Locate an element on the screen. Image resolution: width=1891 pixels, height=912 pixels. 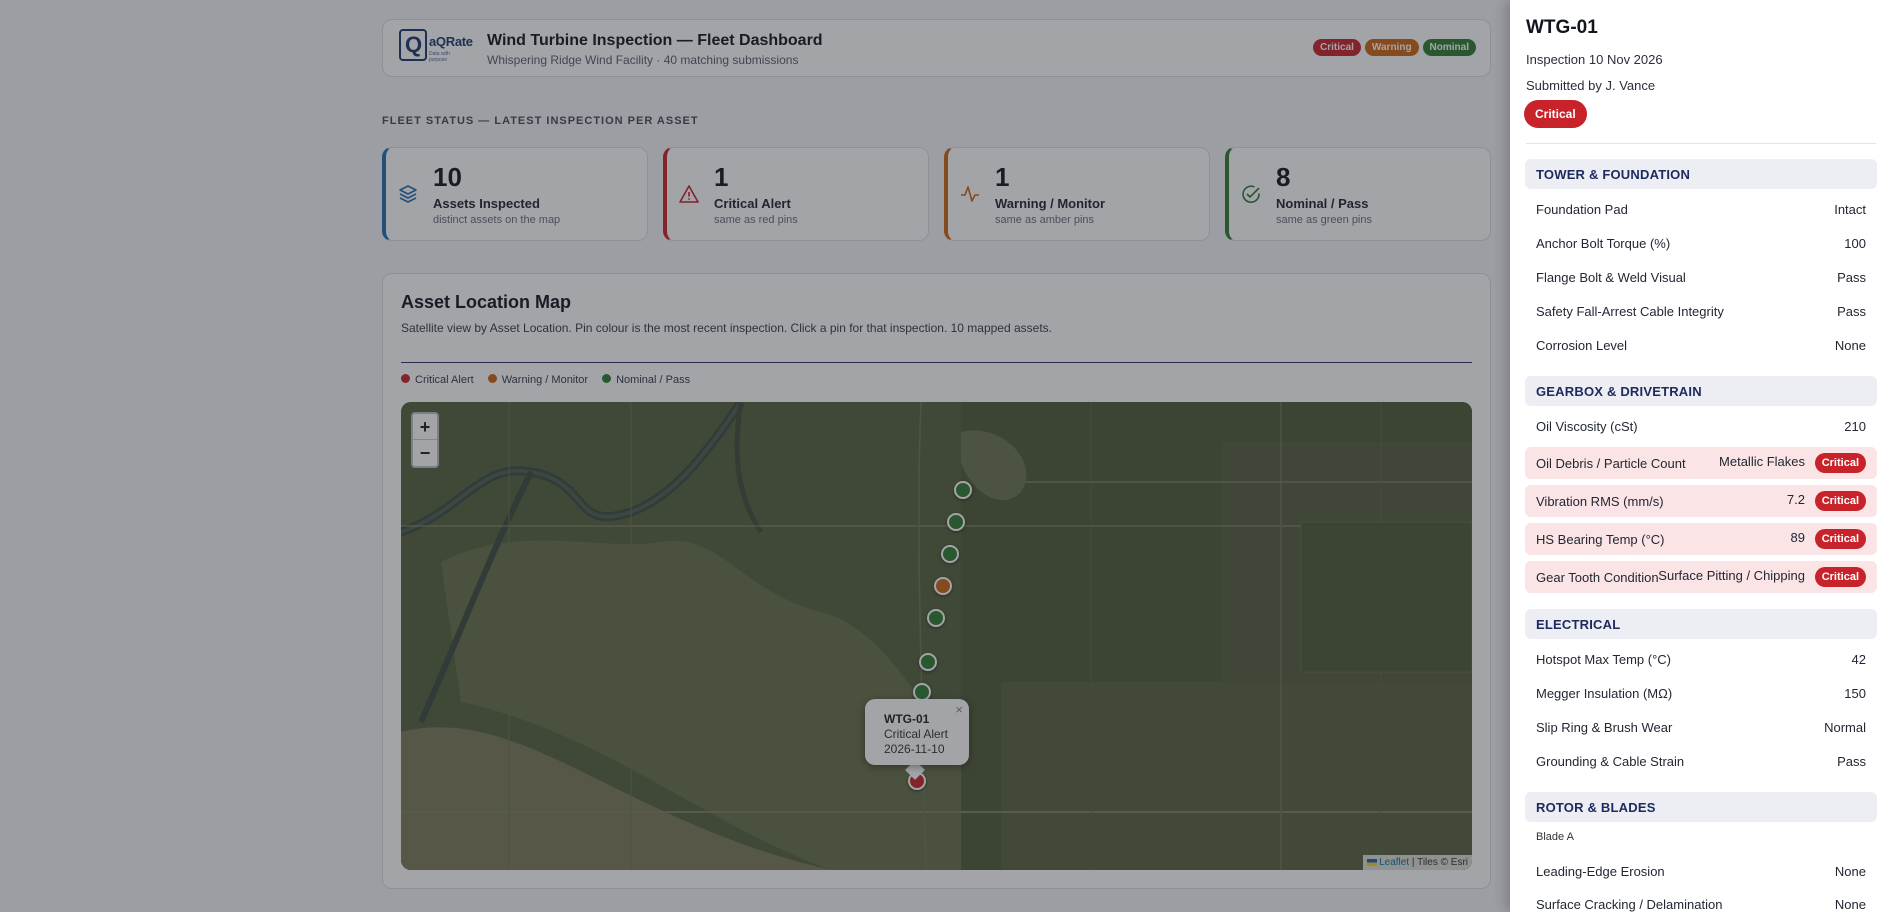
field-row: Grounding & Cable Strain Pass is located at coordinates (1701, 761).